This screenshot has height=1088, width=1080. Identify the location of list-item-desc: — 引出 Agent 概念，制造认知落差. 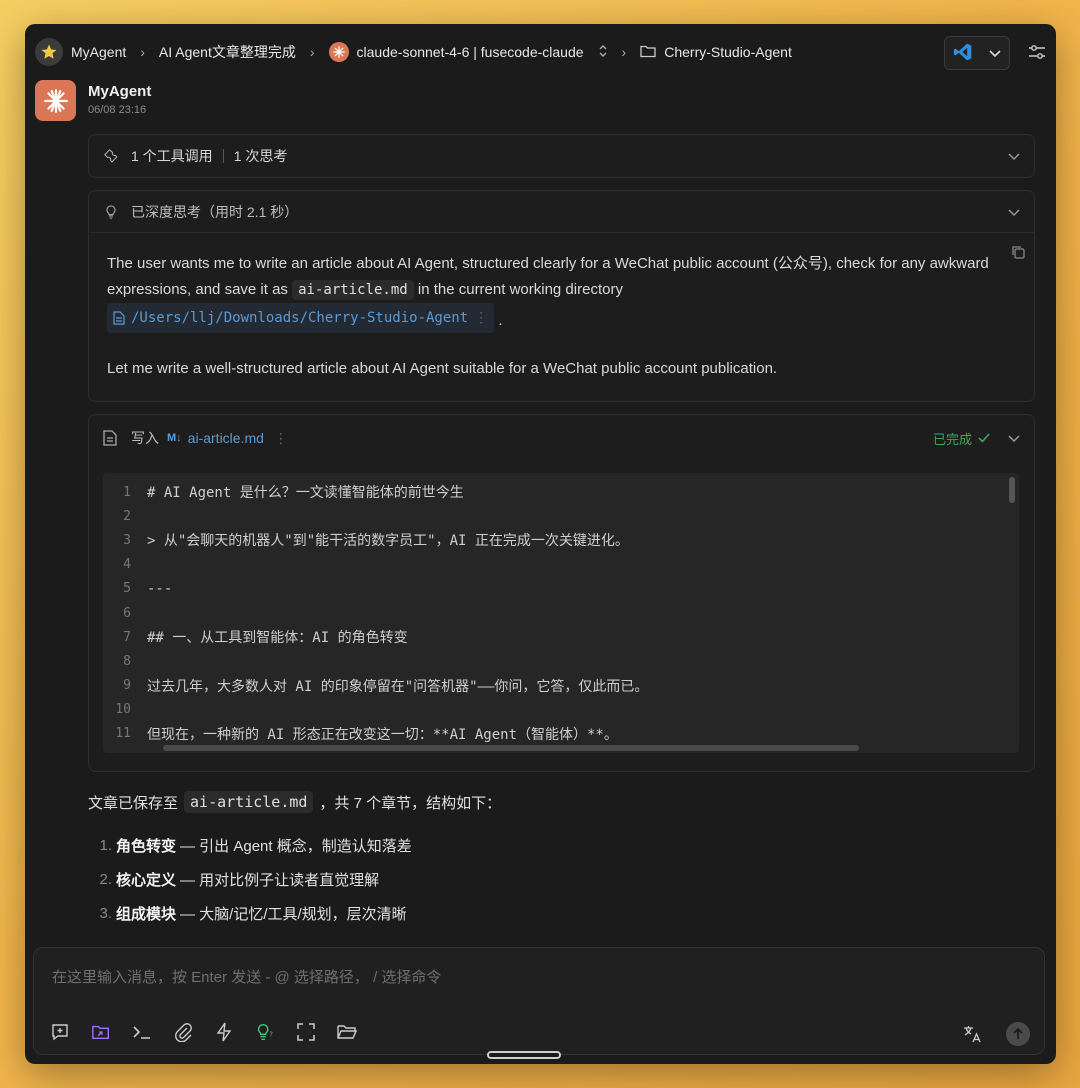
(296, 846).